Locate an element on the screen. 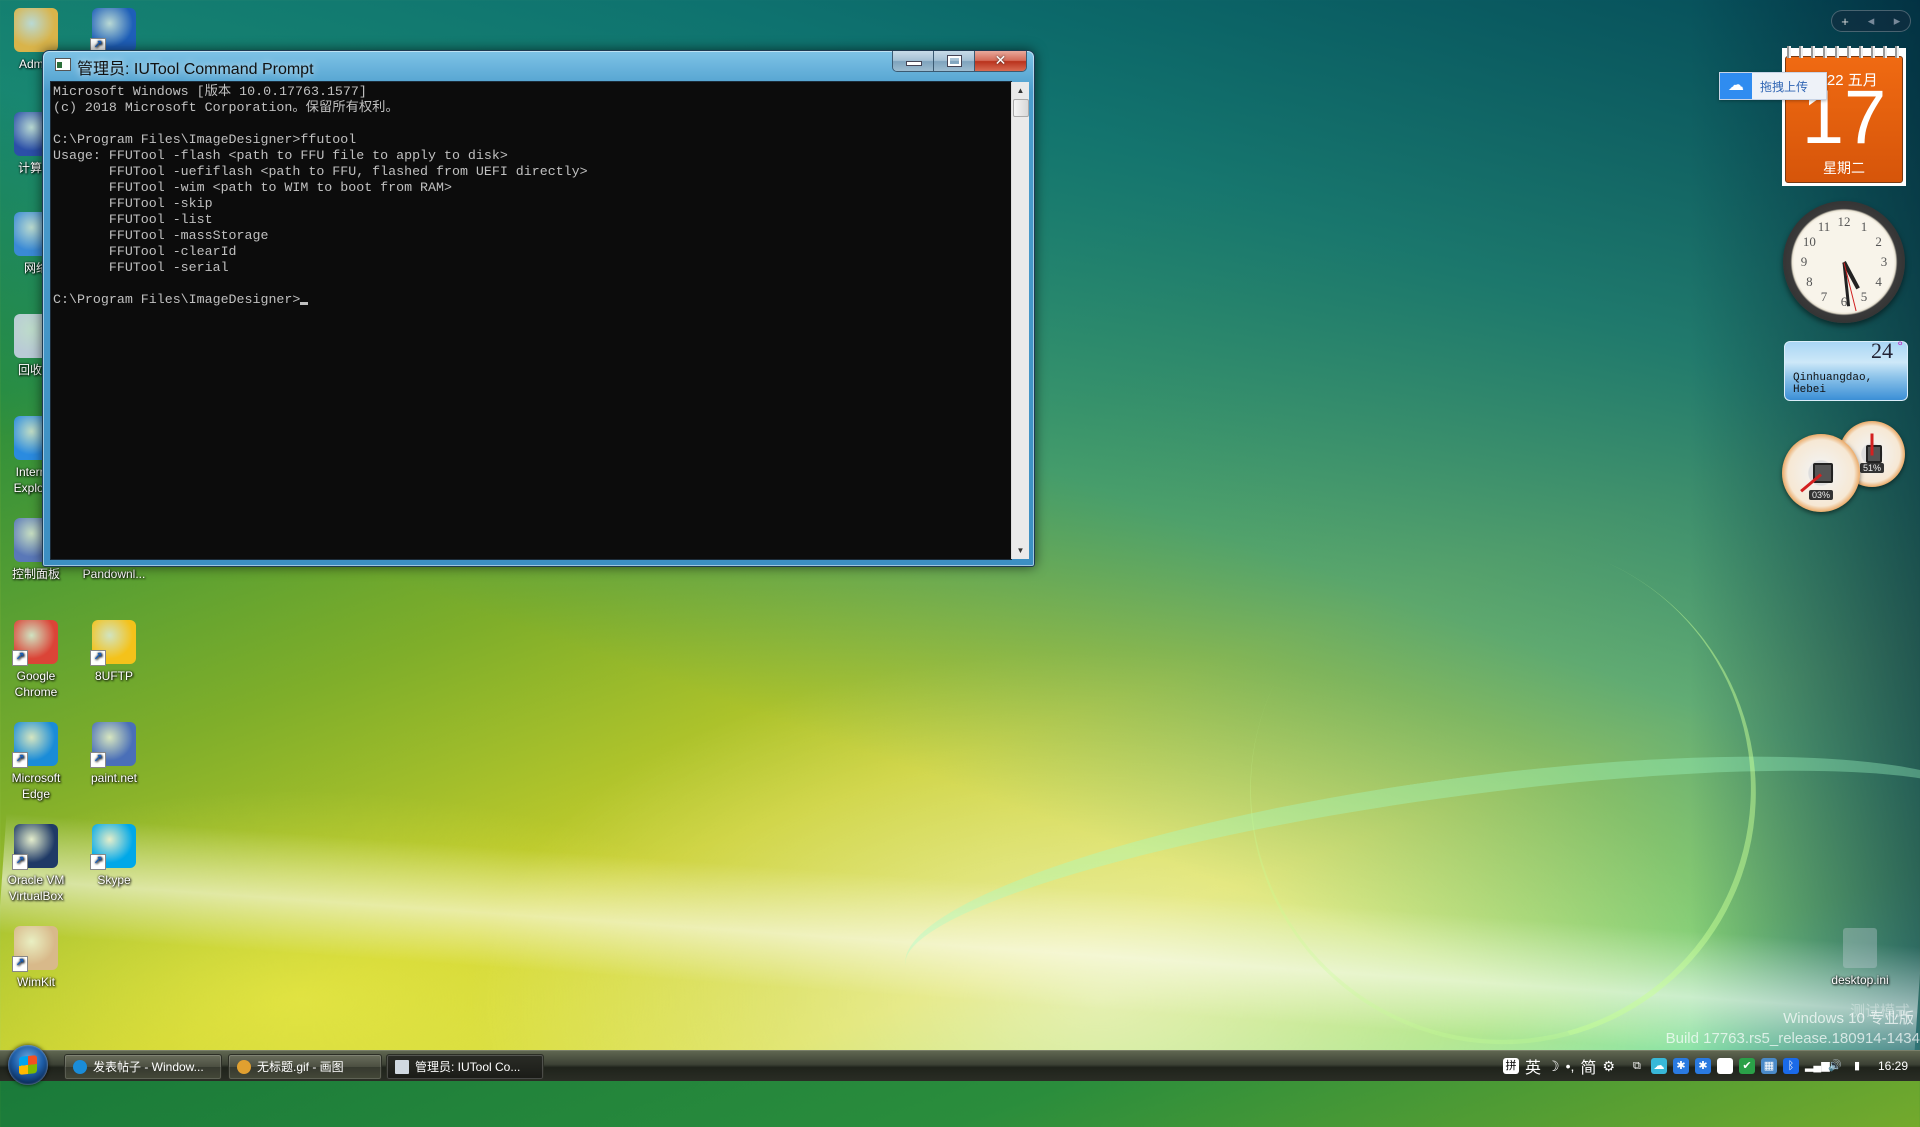 The image size is (1920, 1127). desktop-icon-desktop-ini: desktop.ini is located at coordinates (1860, 958).